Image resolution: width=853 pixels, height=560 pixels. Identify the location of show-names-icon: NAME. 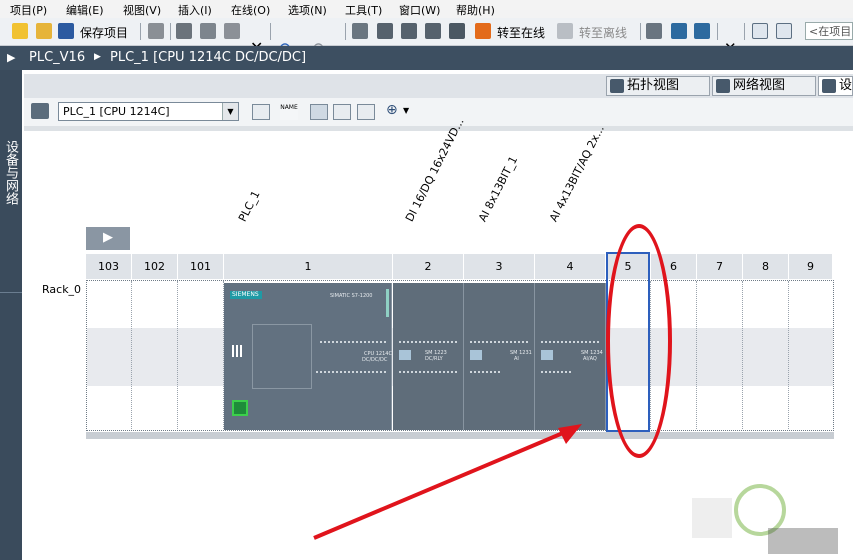
(289, 112).